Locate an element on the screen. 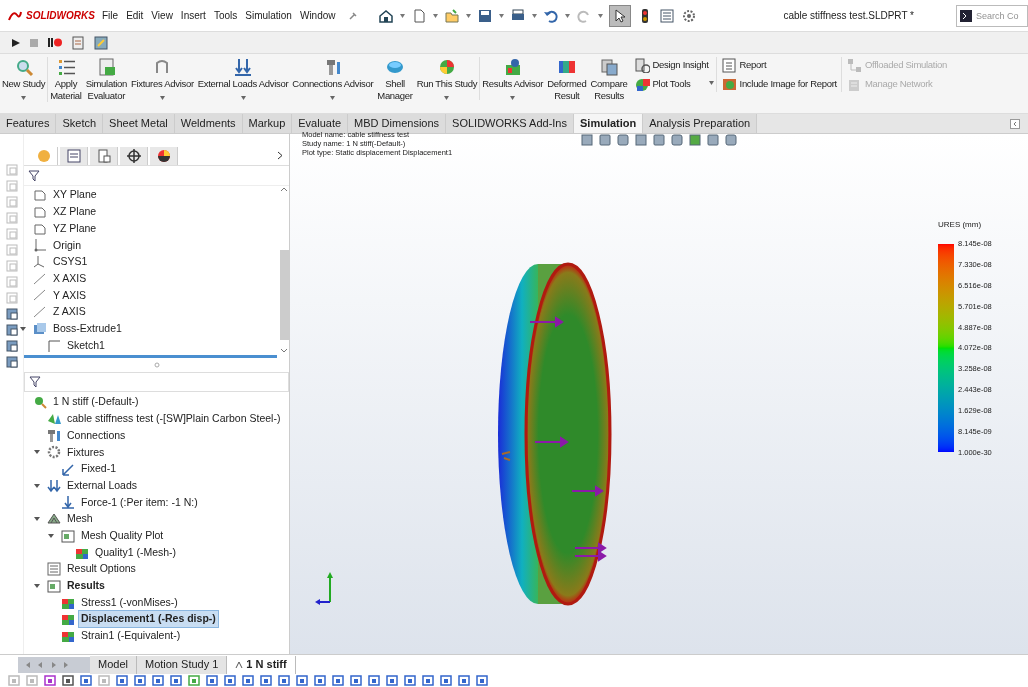 The width and height of the screenshot is (1028, 687). ribbon-button: Shell Manager is located at coordinates (395, 79).